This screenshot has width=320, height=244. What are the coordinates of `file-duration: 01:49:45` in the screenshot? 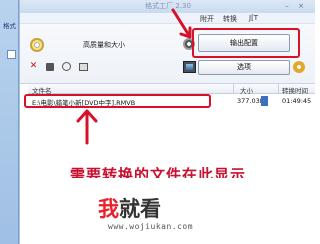 It's located at (297, 101).